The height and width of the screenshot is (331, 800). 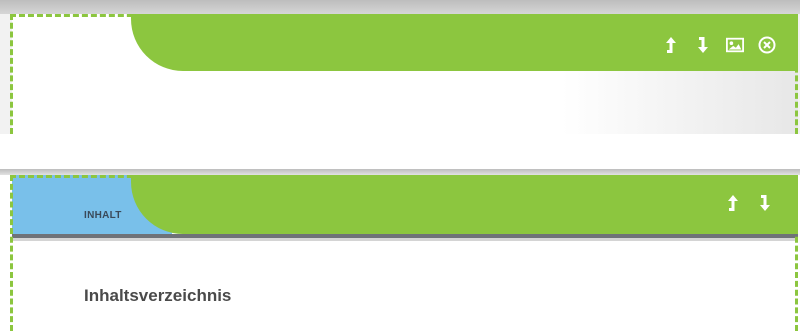 What do you see at coordinates (158, 295) in the screenshot?
I see `section-title: Inhaltsverzeichnis` at bounding box center [158, 295].